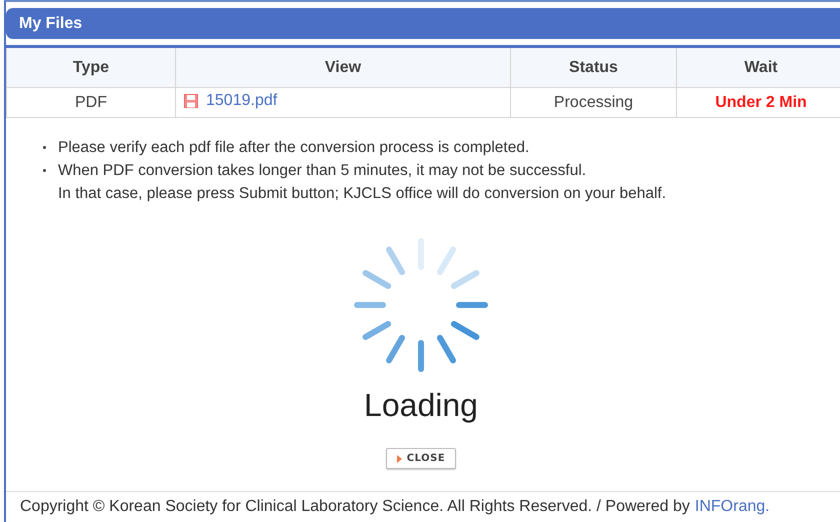 The height and width of the screenshot is (522, 840). What do you see at coordinates (421, 405) in the screenshot?
I see `loading-text: Loading` at bounding box center [421, 405].